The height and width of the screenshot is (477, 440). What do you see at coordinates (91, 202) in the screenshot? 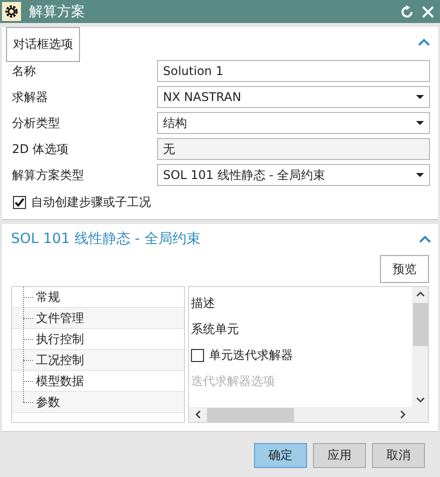
I see `checkbox-label: 自动创建步骤或子工况` at bounding box center [91, 202].